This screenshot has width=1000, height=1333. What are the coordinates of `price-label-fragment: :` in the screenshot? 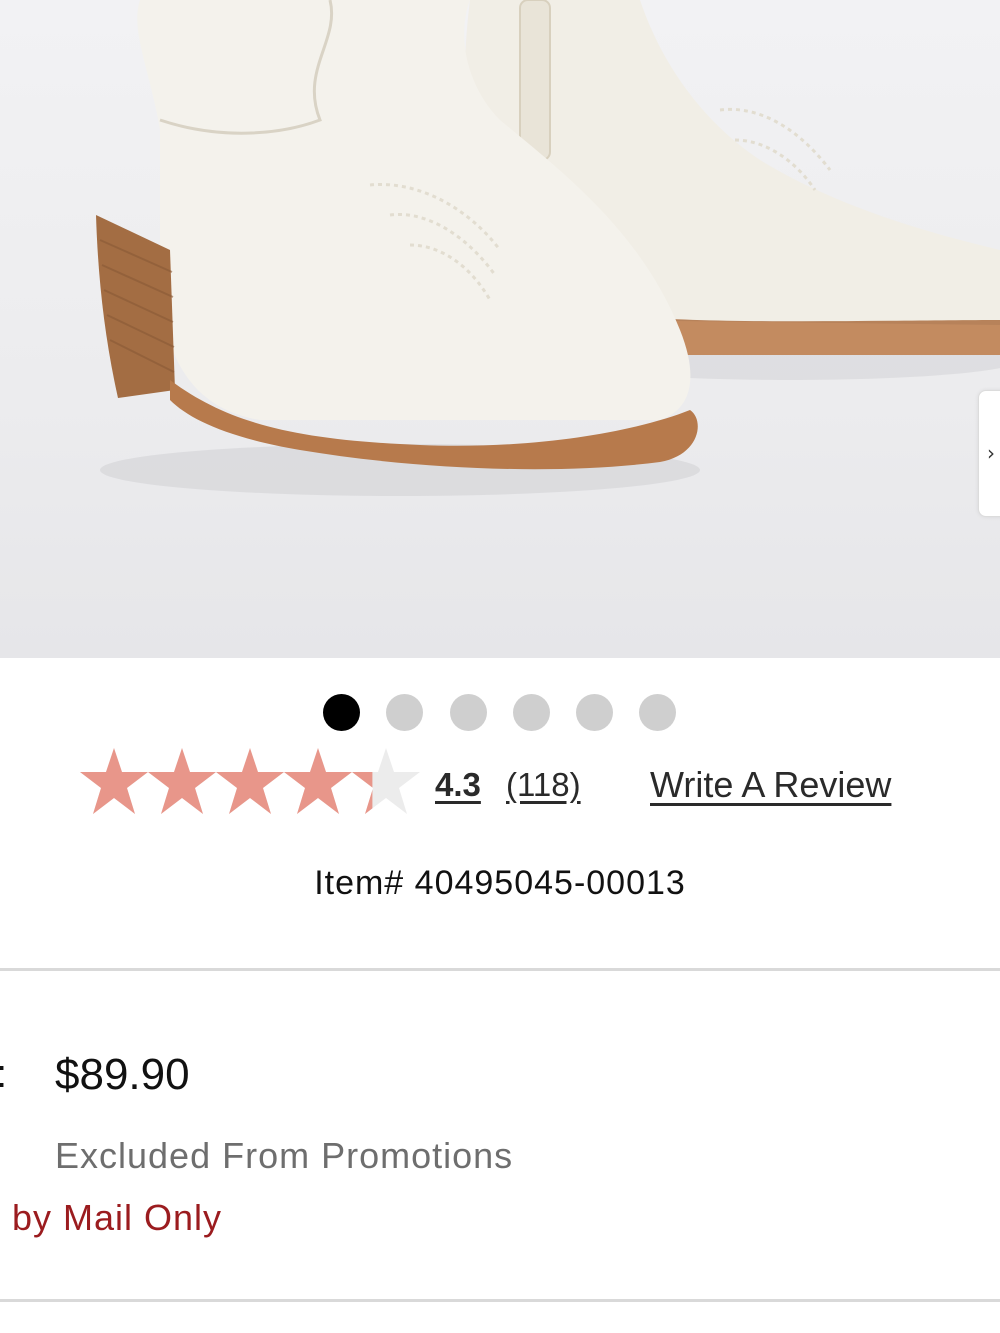 It's located at (3, 1074).